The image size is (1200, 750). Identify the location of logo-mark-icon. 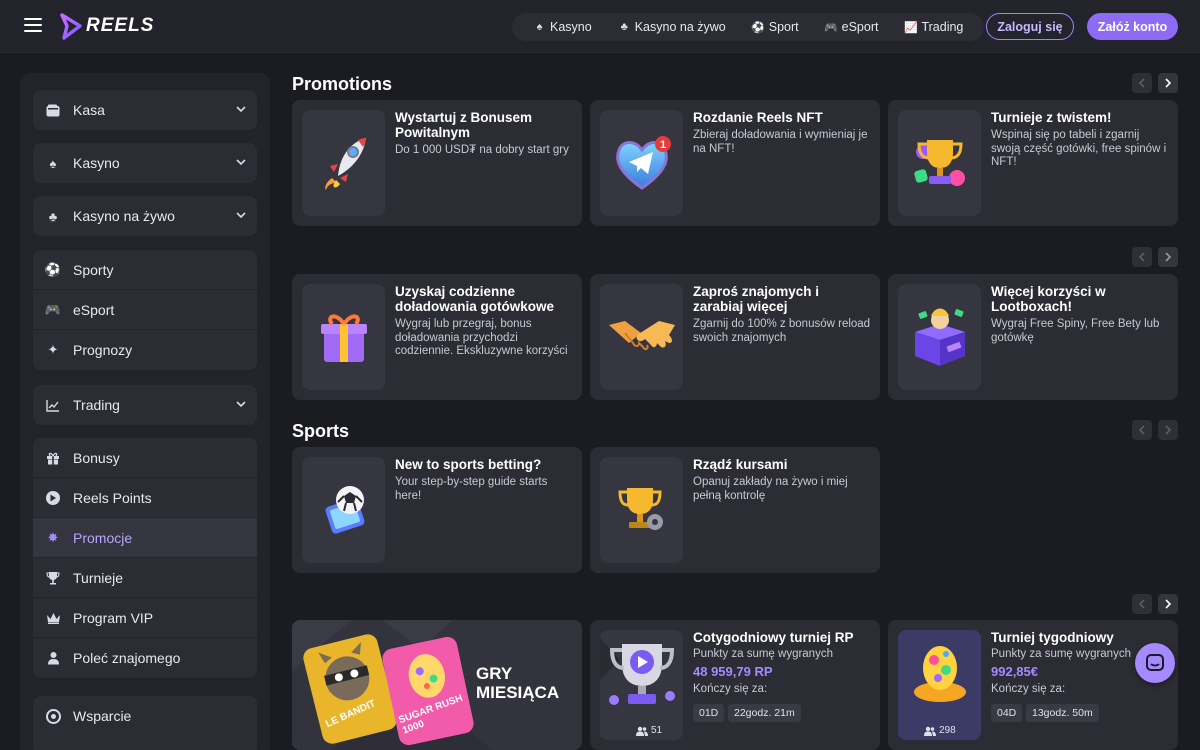
(71, 26).